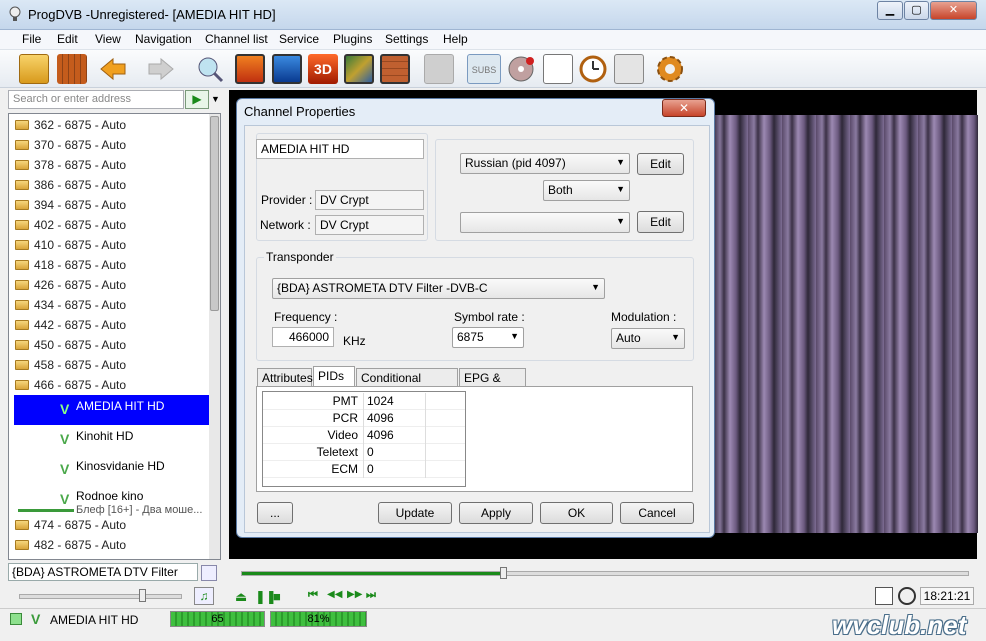  I want to click on frequency-label: Frequency :, so click(306, 317).